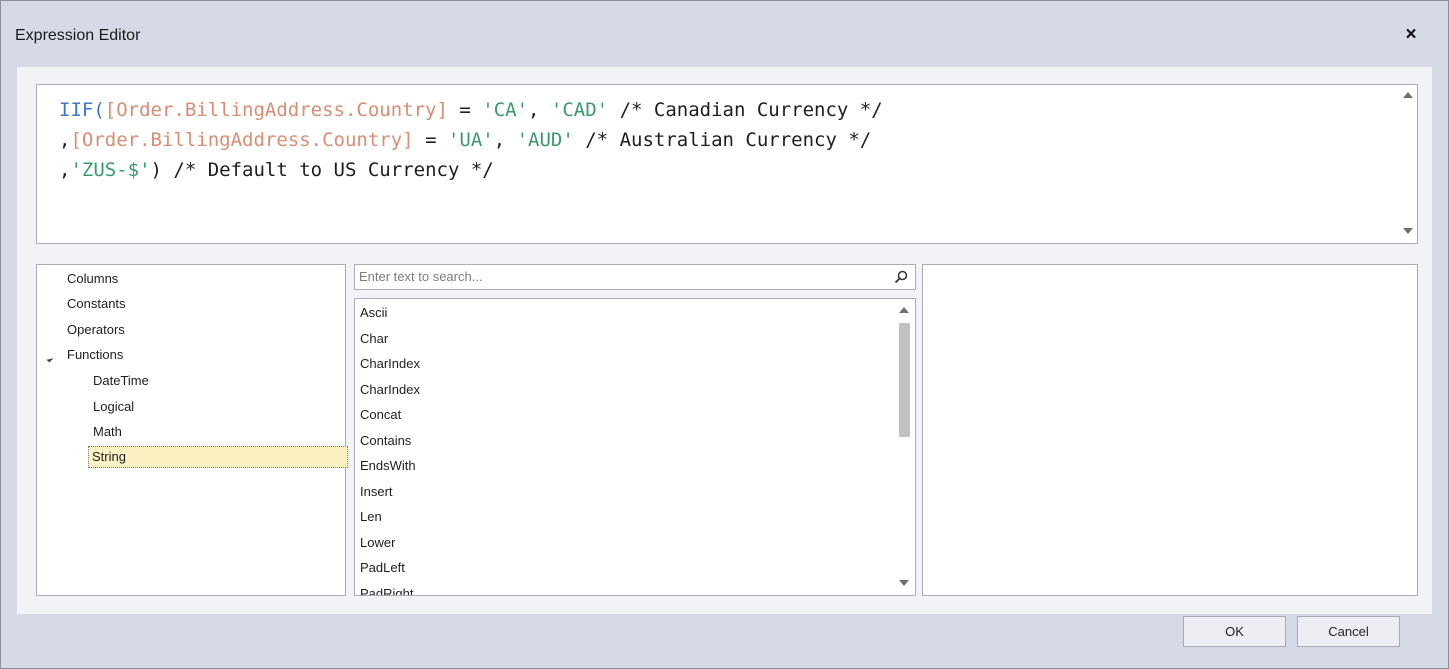 This screenshot has height=669, width=1449. I want to click on code-token: 'CA', so click(505, 110).